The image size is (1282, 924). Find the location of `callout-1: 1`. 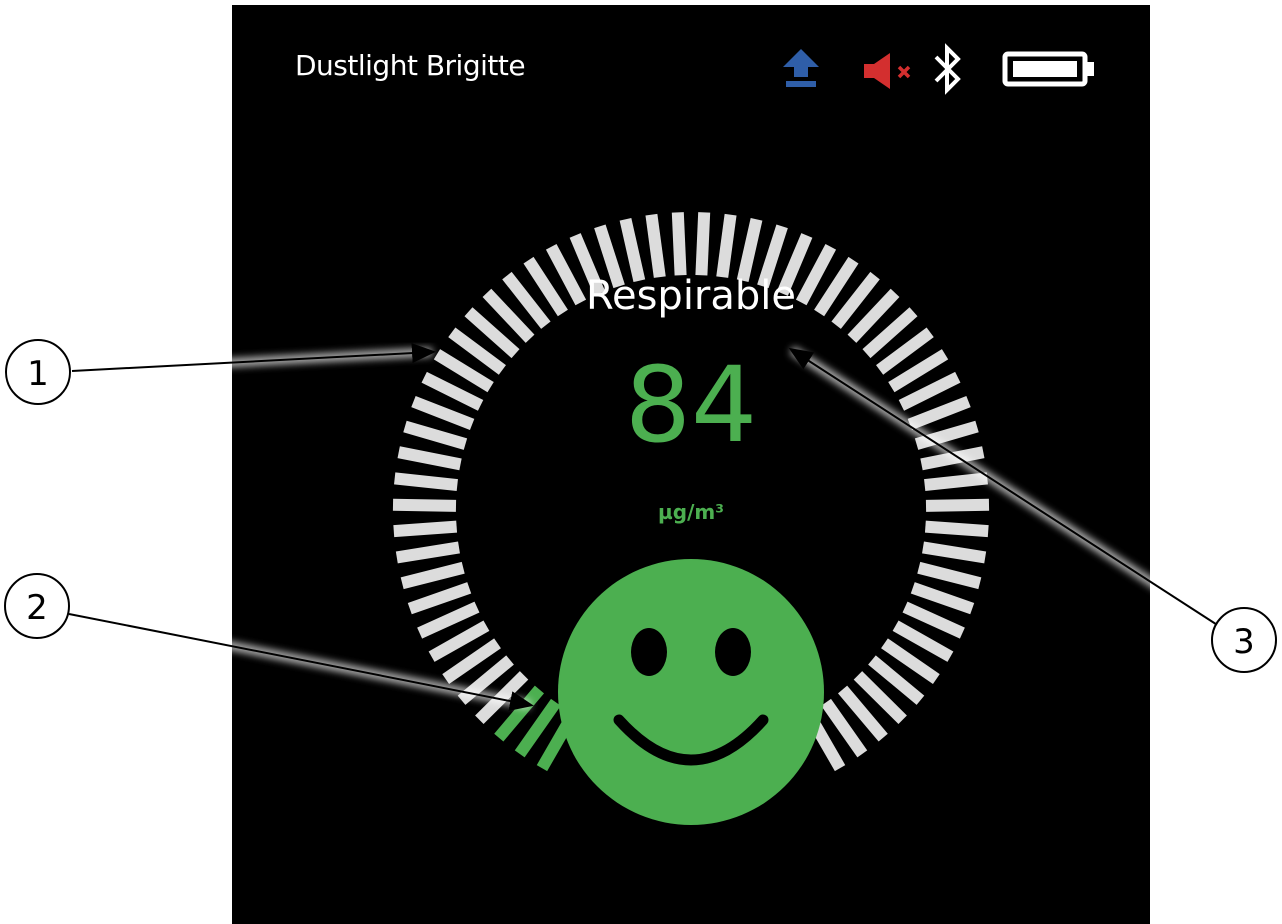

callout-1: 1 is located at coordinates (220, 372).